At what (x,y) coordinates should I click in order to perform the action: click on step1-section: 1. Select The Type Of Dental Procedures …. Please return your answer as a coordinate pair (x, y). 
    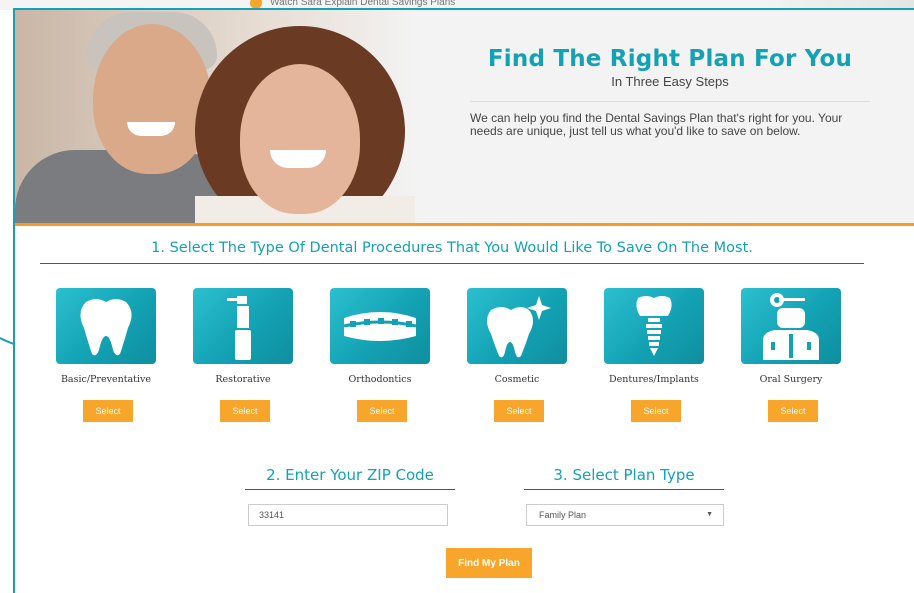
    Looking at the image, I should click on (452, 252).